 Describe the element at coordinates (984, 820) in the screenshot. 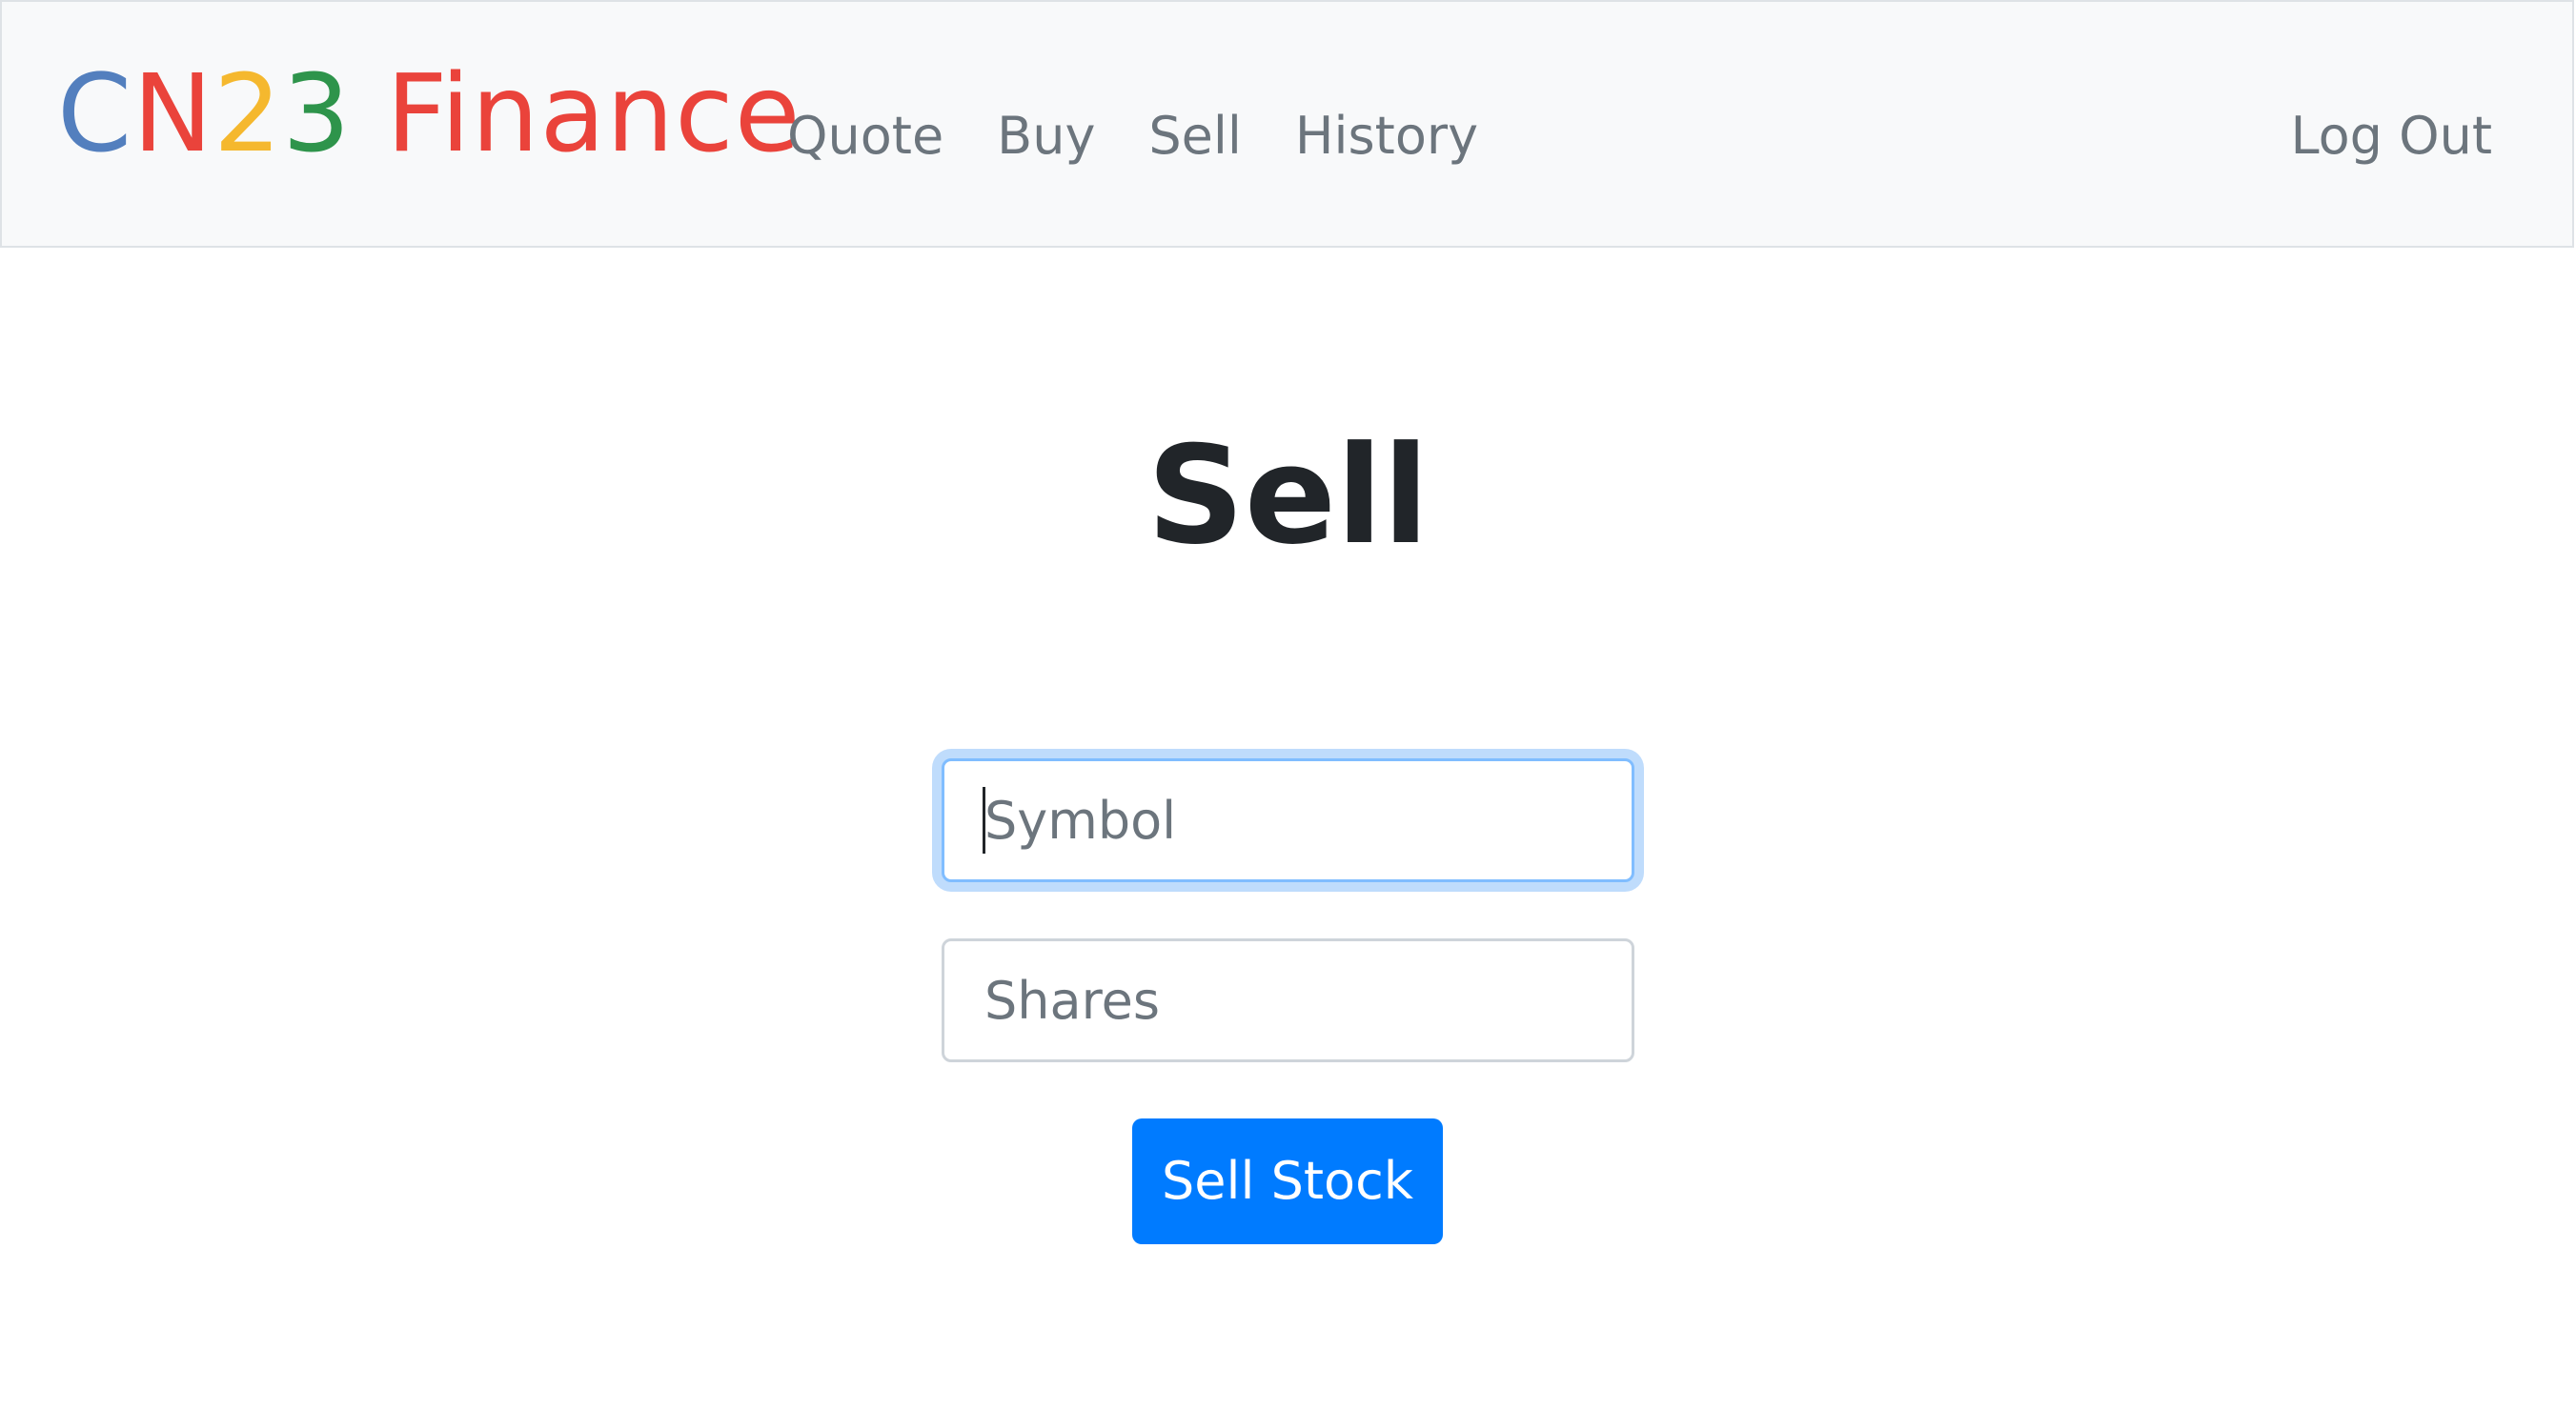

I see `text-cursor` at that location.